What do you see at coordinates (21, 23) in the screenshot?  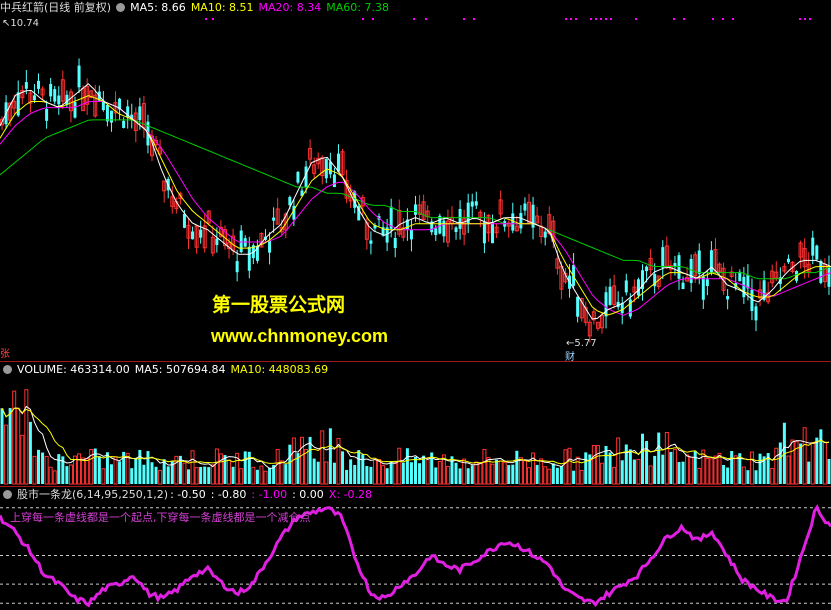 I see `high-price-label: ↖10.74` at bounding box center [21, 23].